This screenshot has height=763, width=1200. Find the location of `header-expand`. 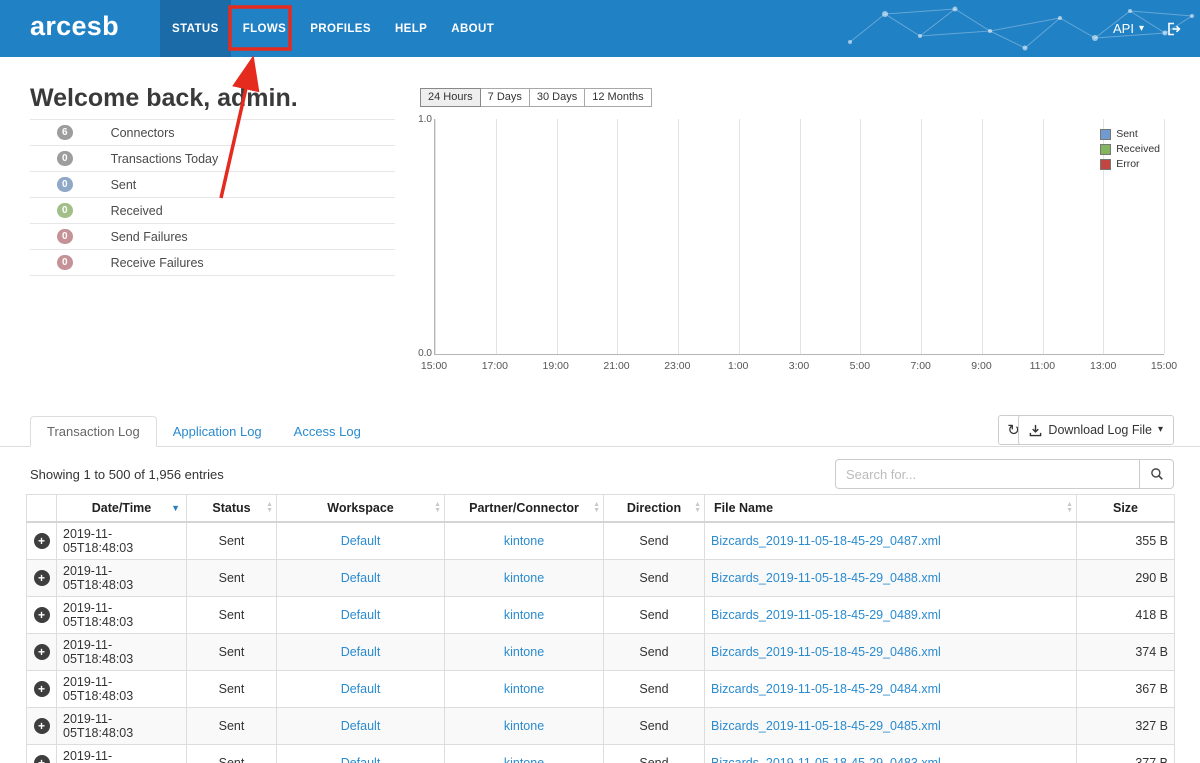

header-expand is located at coordinates (41, 508).